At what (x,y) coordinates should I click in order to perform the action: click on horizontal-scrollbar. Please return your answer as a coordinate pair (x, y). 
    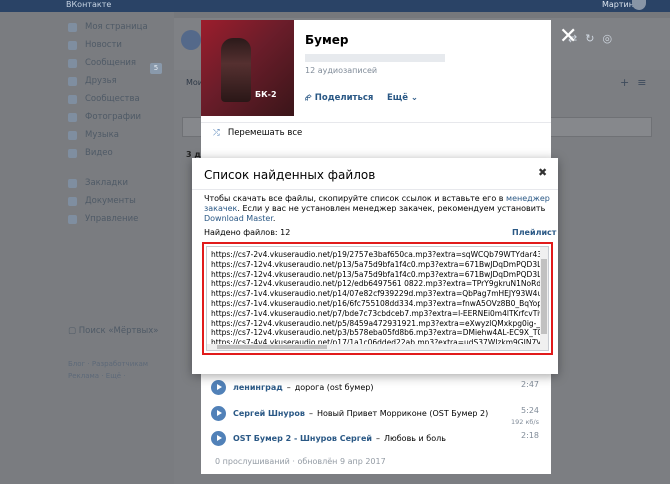
    Looking at the image, I should click on (374, 347).